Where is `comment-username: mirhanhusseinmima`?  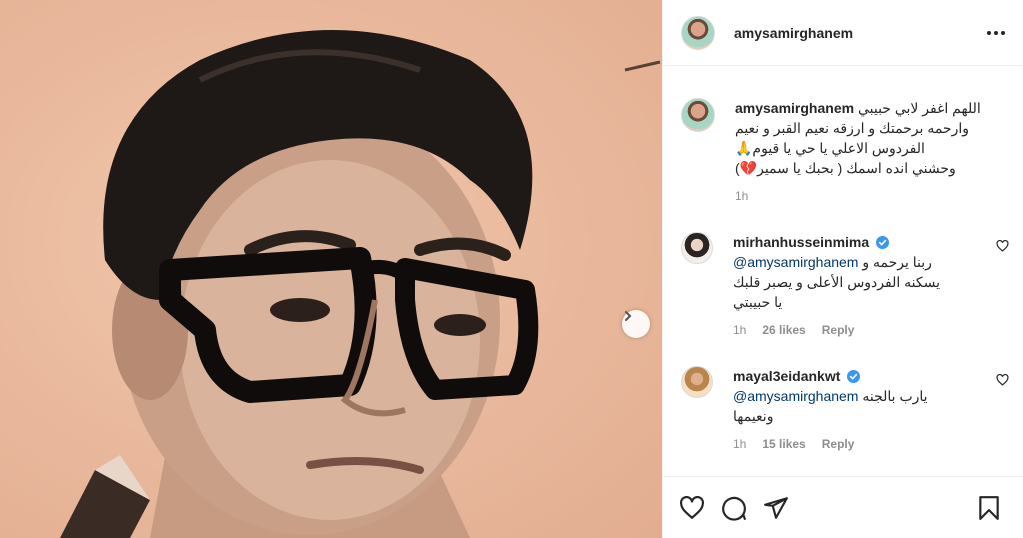
comment-username: mirhanhusseinmima is located at coordinates (801, 242).